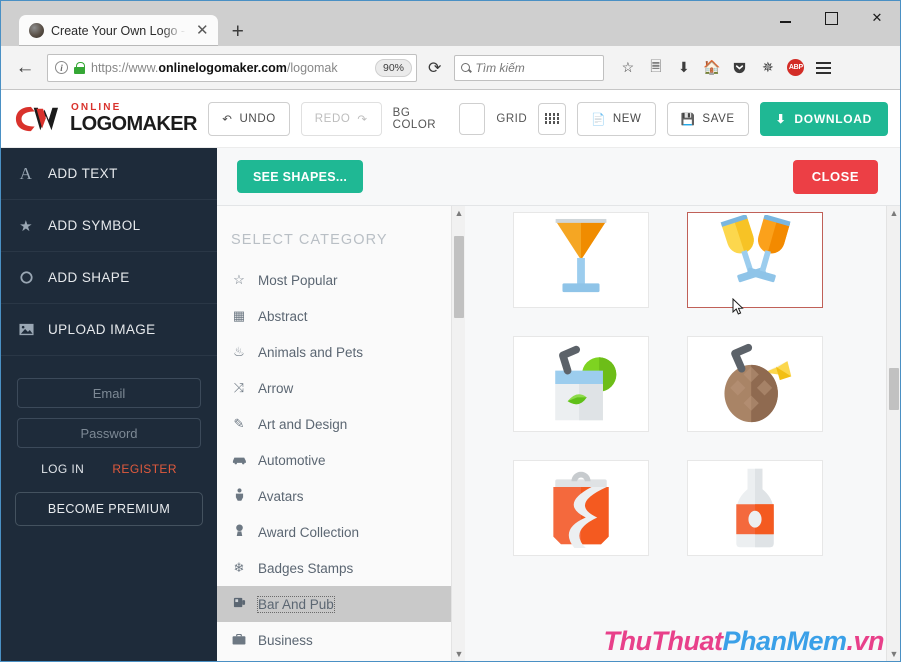 This screenshot has height=662, width=901. What do you see at coordinates (755, 508) in the screenshot?
I see `symbol-cell-bottle` at bounding box center [755, 508].